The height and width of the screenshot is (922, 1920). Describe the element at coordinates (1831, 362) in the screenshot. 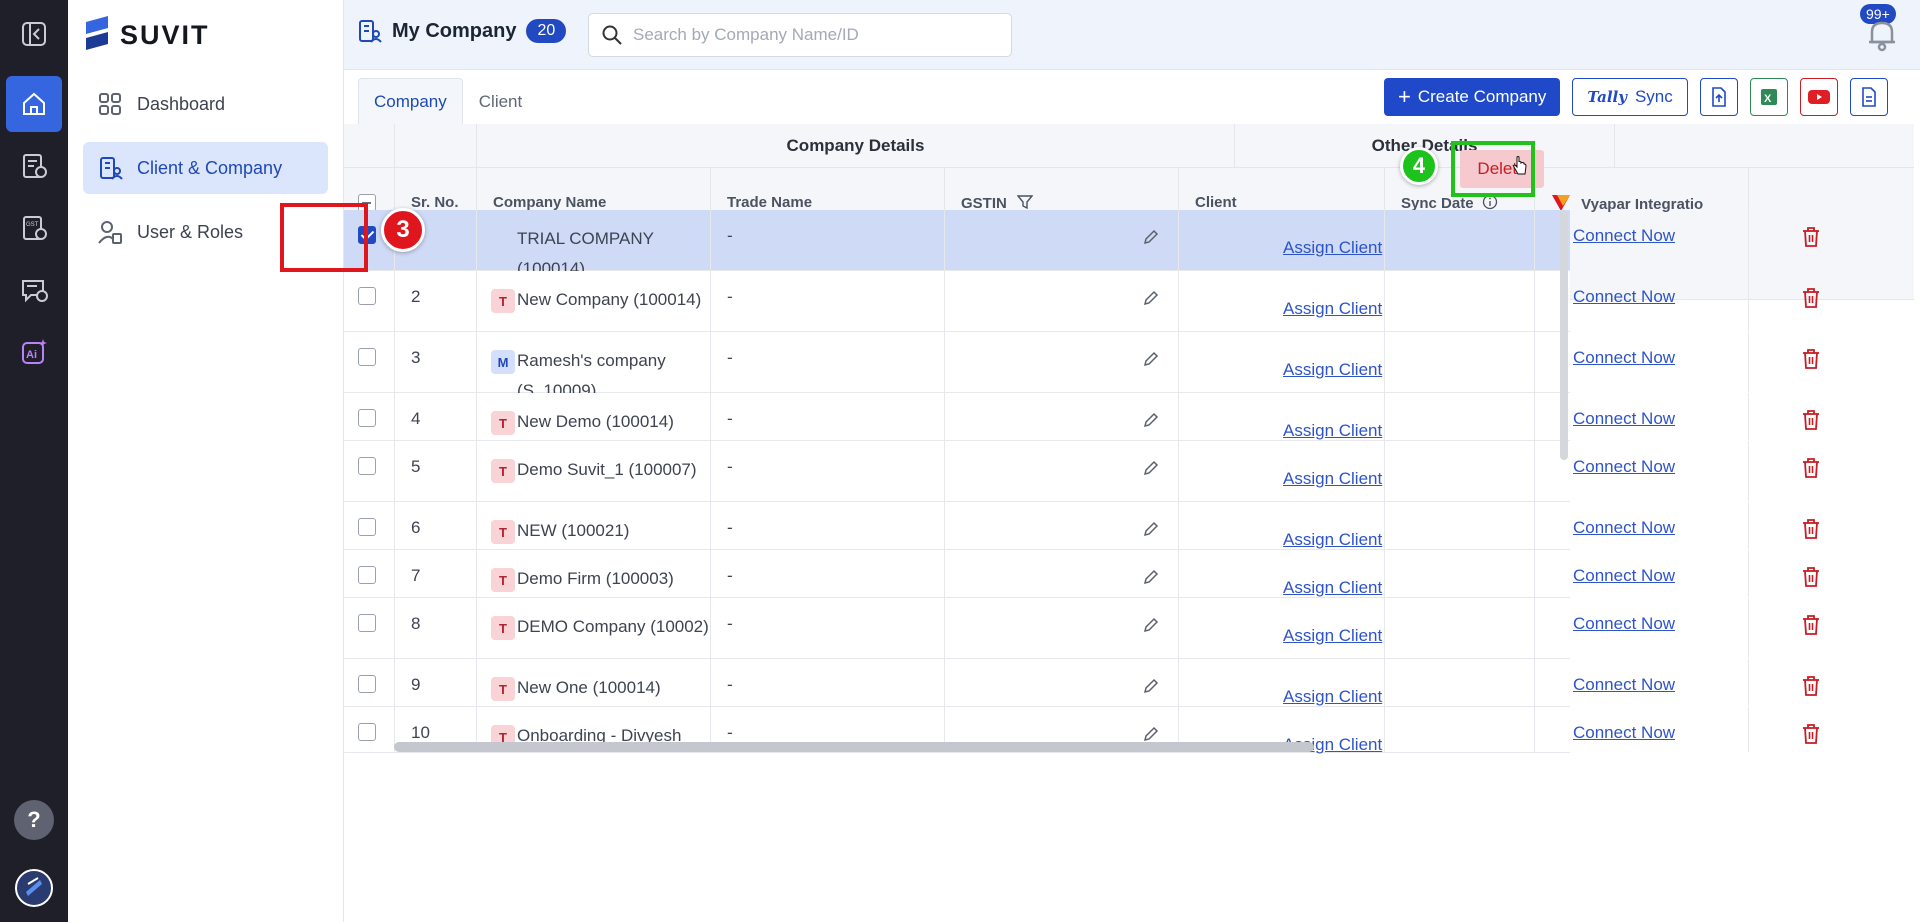

I see `actions-cell` at that location.